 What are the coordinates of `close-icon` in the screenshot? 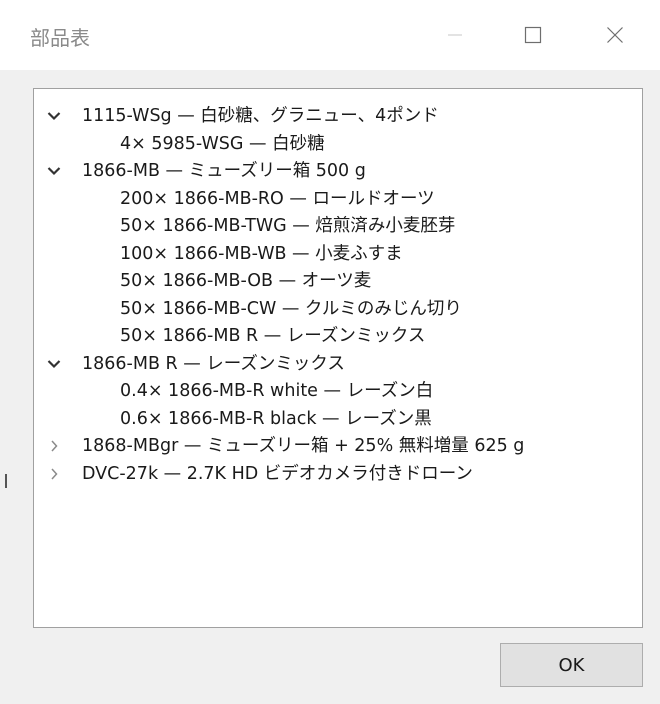 It's located at (615, 35).